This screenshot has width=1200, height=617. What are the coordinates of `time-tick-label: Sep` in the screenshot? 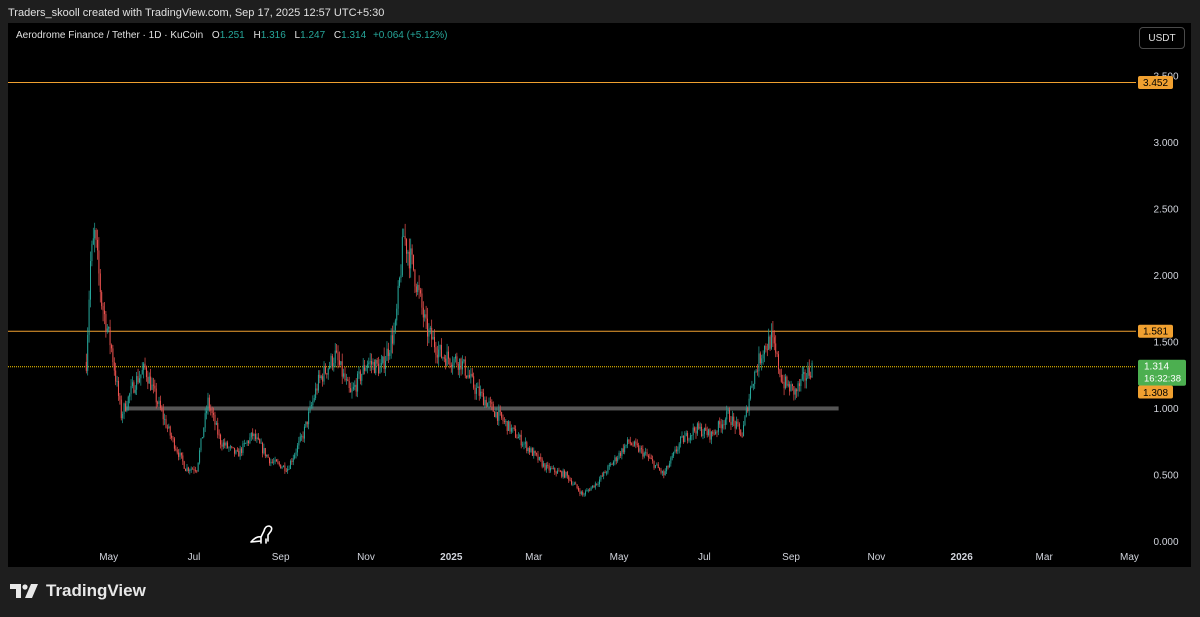 It's located at (281, 557).